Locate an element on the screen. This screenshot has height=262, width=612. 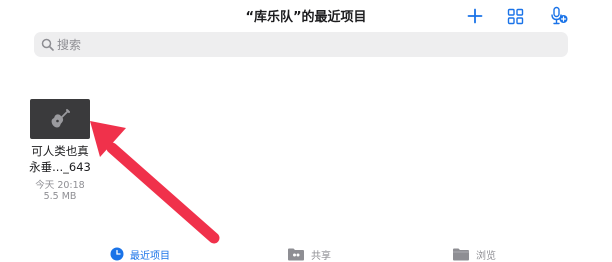
tab-browse-label: 浏览 is located at coordinates (486, 256).